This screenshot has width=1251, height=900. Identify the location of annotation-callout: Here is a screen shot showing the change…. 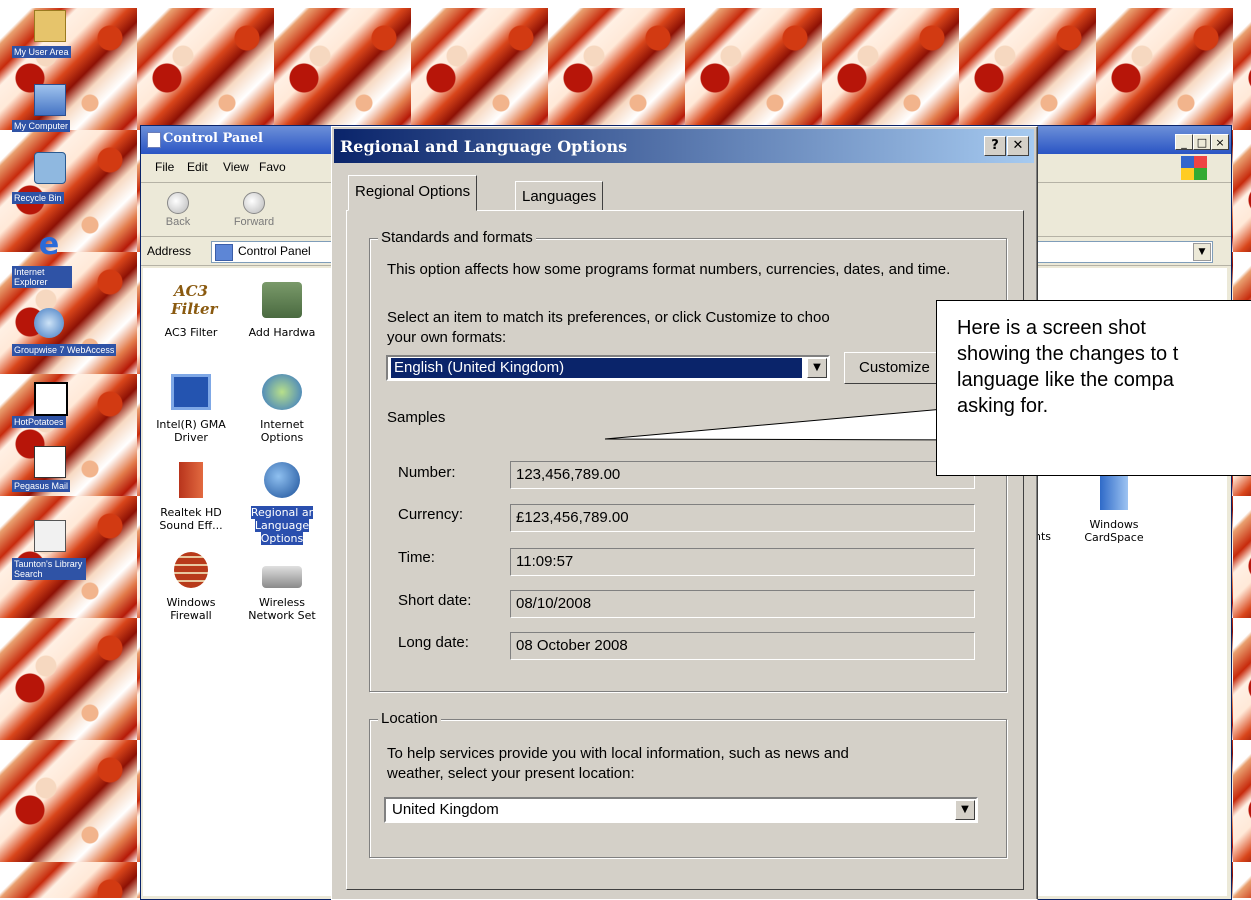
(1093, 388).